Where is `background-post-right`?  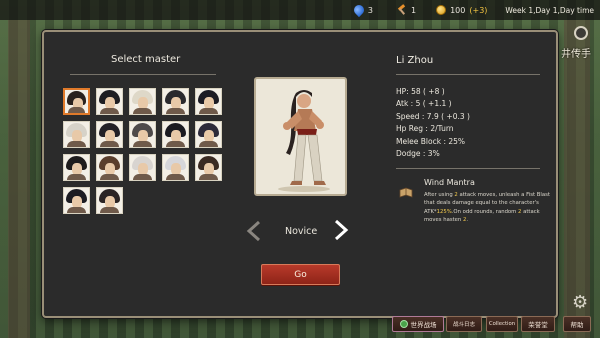 background-post-right is located at coordinates (577, 179).